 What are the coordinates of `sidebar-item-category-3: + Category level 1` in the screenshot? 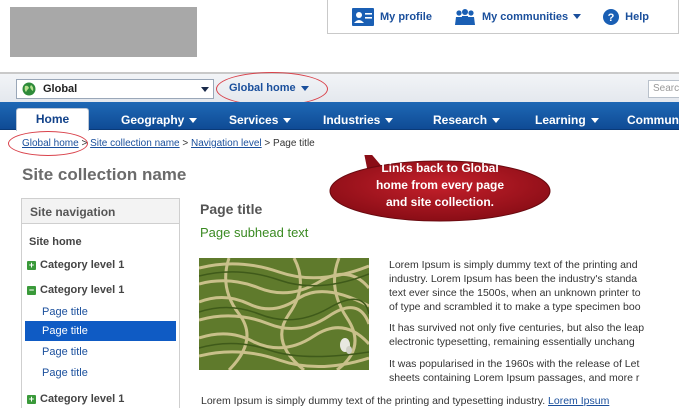 It's located at (75, 399).